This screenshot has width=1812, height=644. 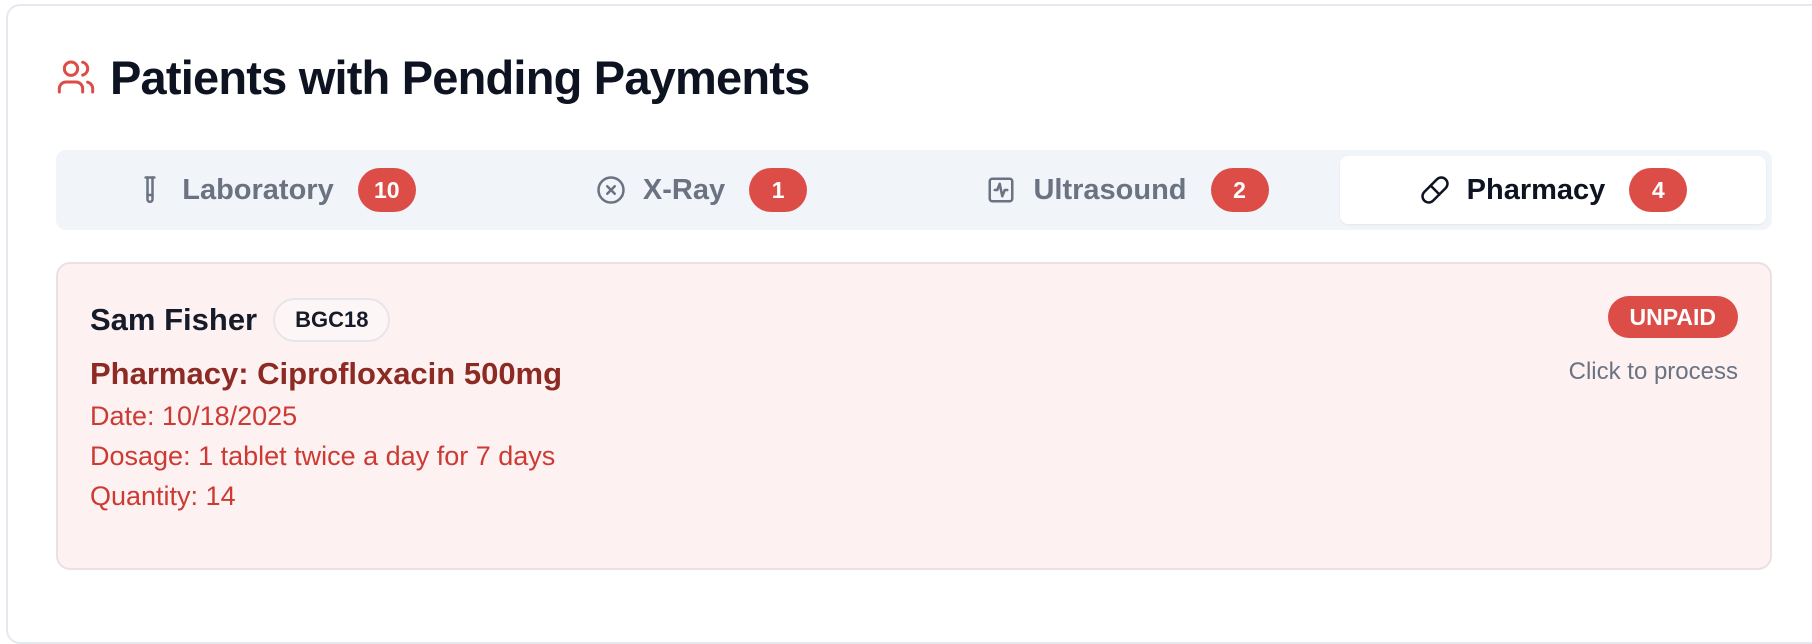 I want to click on dosage-text: Dosage: 1 tablet twice a day for 7 days, so click(x=323, y=456).